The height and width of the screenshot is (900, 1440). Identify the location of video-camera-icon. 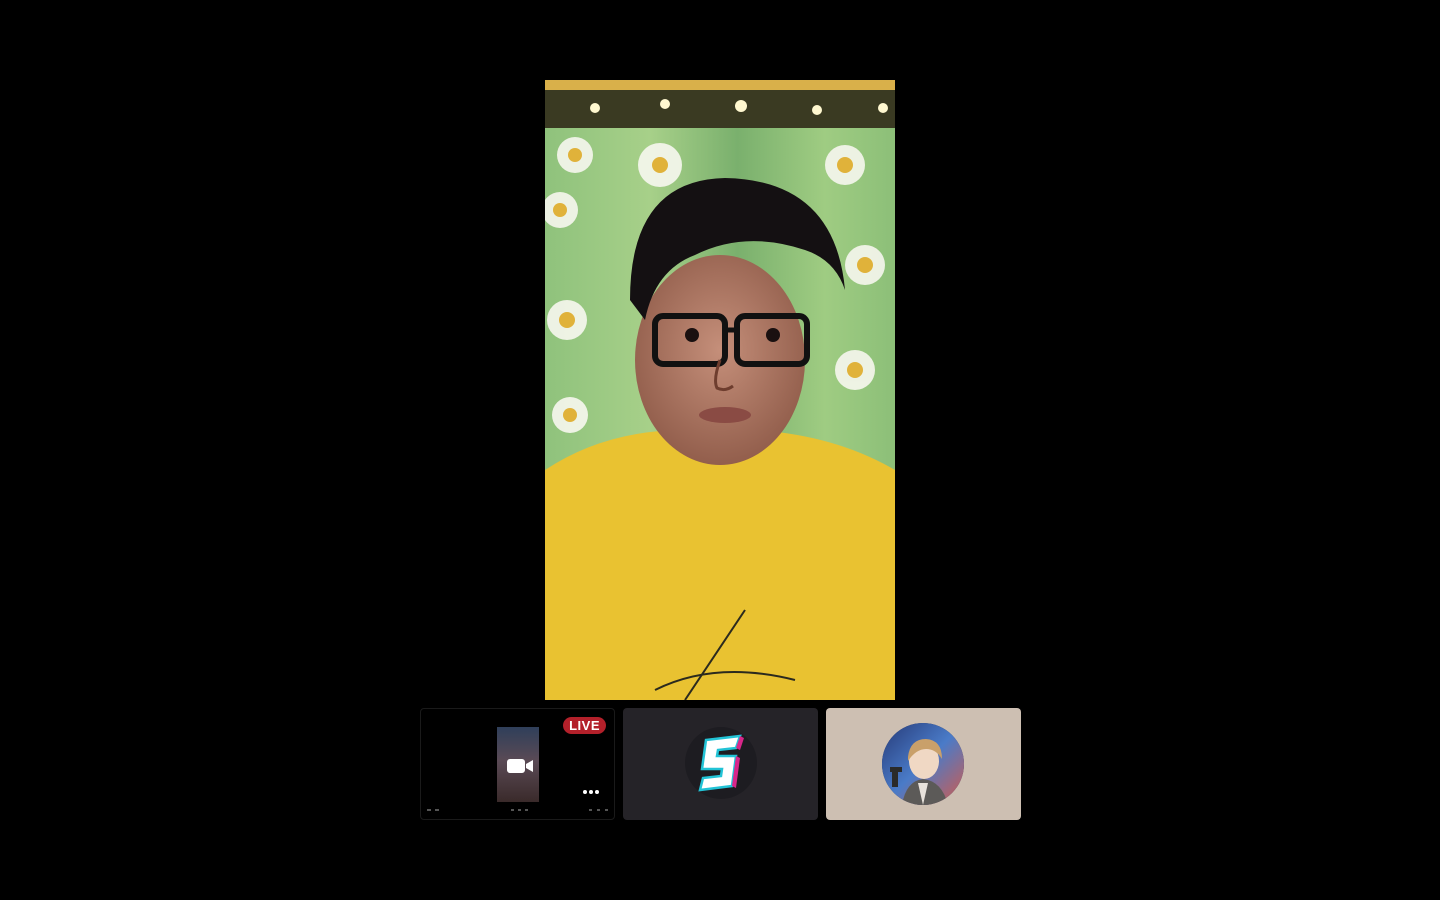
(520, 766).